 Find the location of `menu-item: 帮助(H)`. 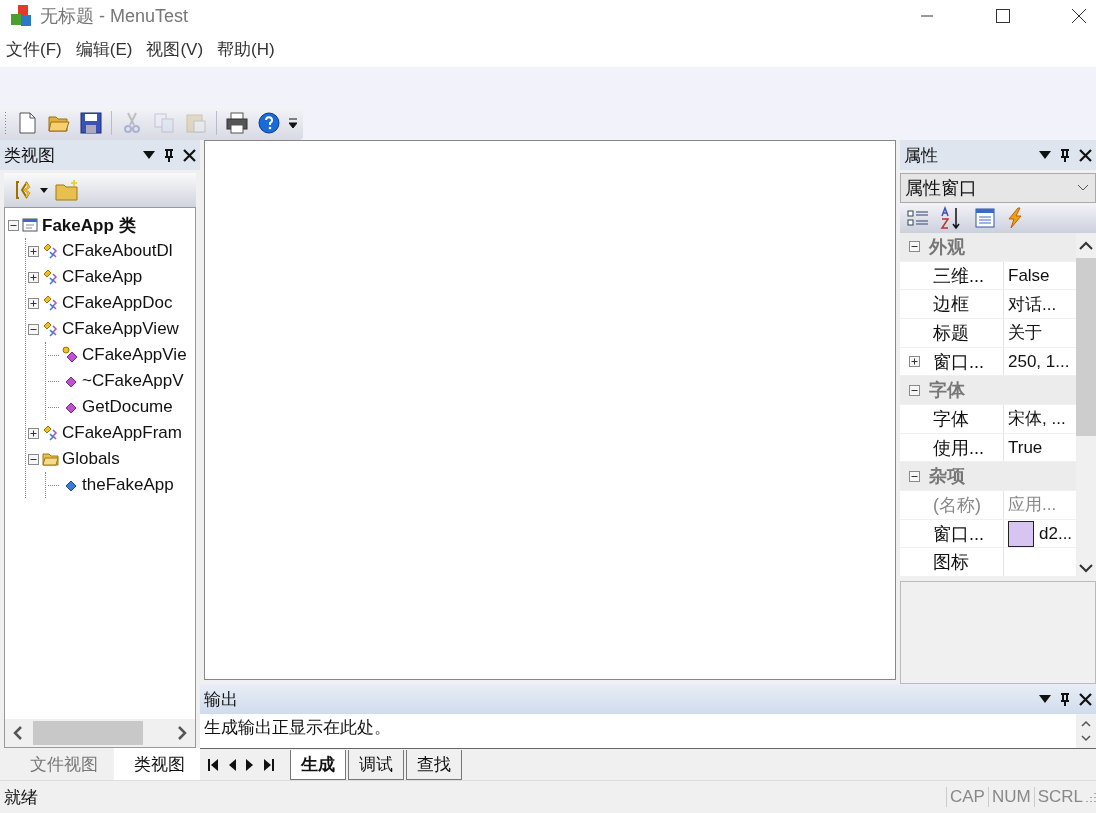

menu-item: 帮助(H) is located at coordinates (246, 49).